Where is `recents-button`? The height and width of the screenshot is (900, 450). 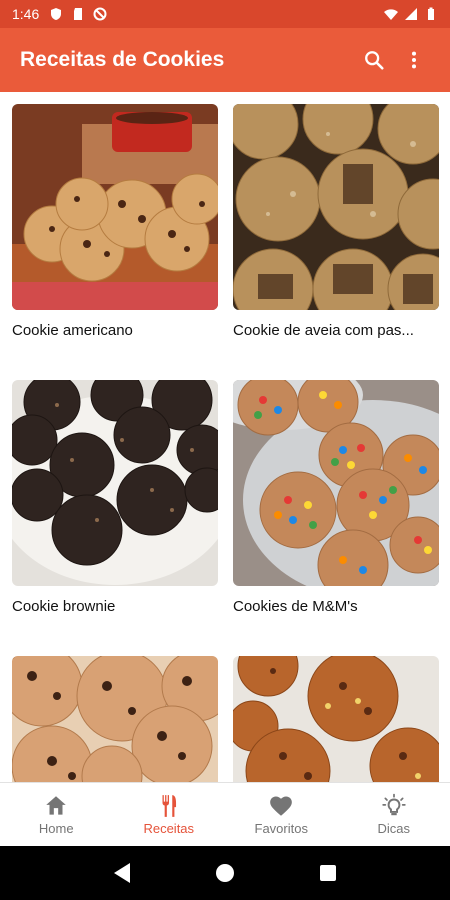
recents-button is located at coordinates (328, 873).